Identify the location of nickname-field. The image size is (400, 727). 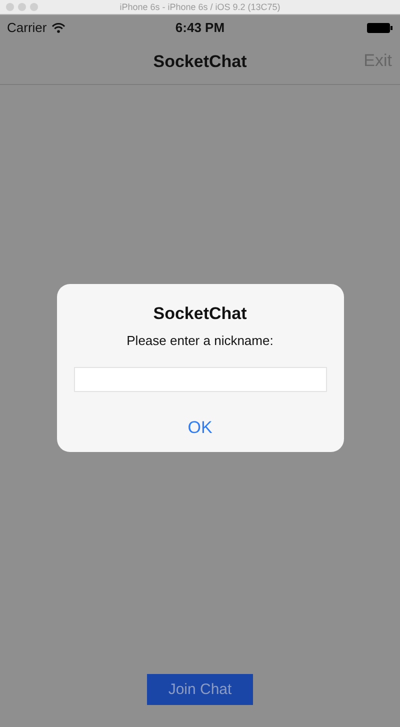
(200, 379).